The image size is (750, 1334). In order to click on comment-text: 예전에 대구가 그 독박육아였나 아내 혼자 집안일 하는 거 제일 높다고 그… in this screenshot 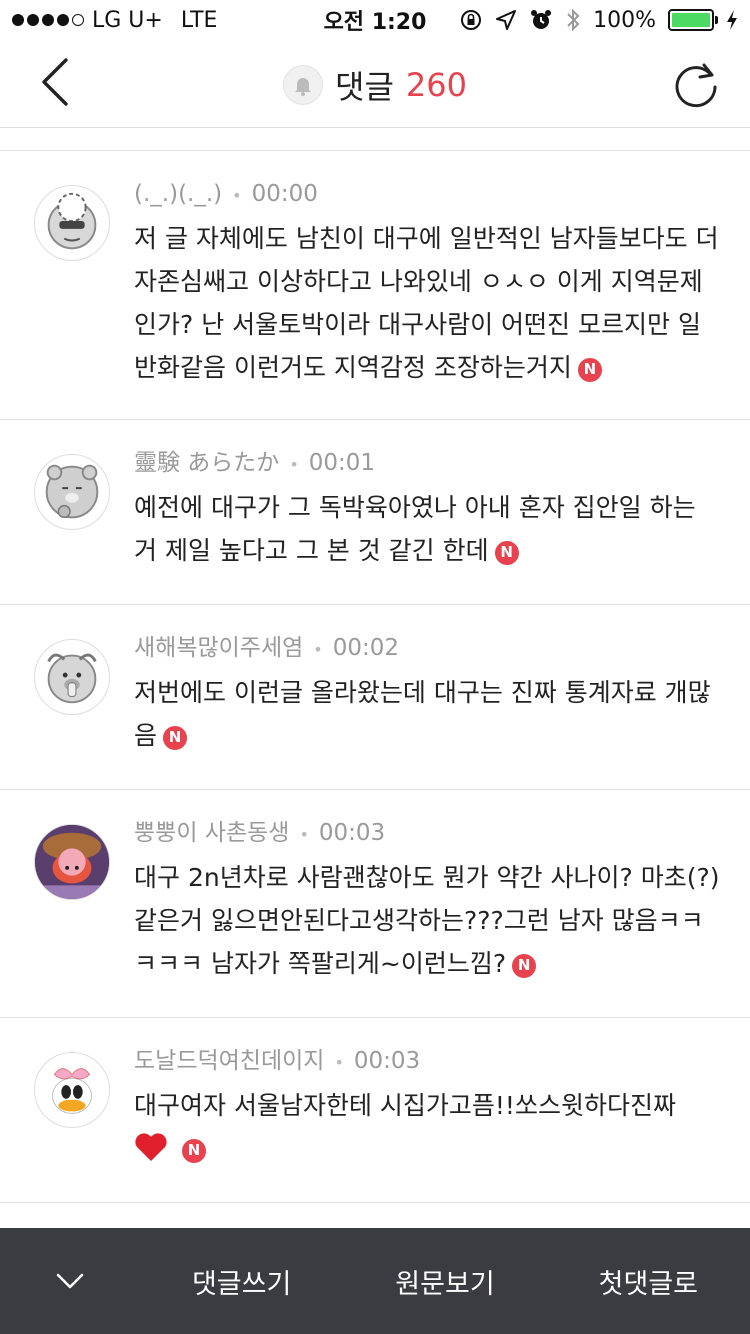, I will do `click(427, 529)`.